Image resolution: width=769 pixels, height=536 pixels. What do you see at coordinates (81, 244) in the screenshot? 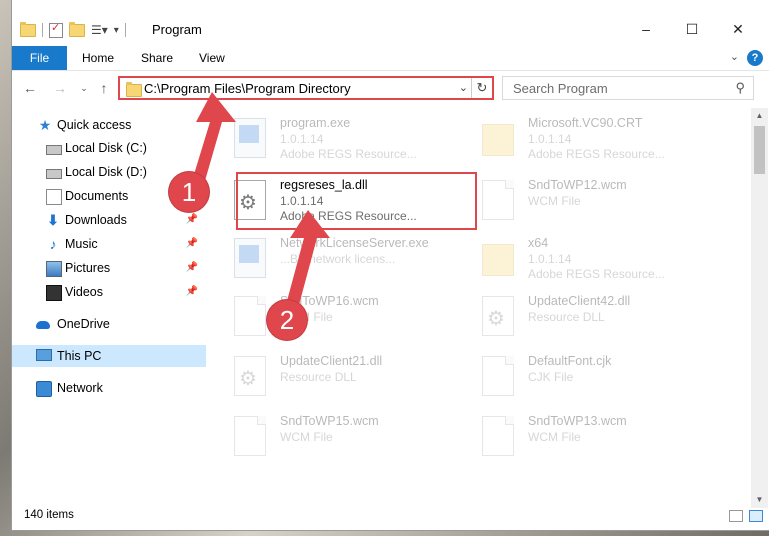
I see `sidebar-item-label: Music` at bounding box center [81, 244].